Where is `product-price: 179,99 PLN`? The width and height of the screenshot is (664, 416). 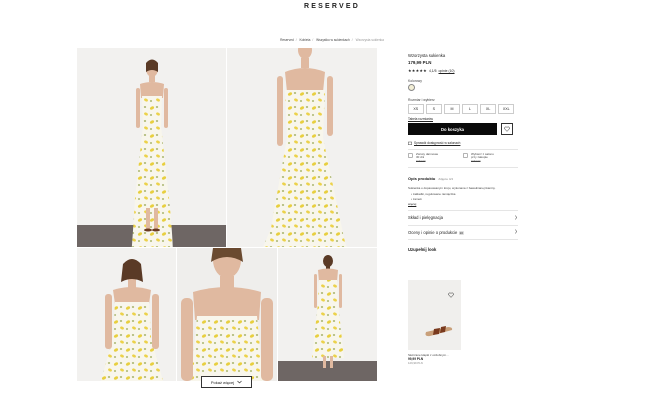
product-price: 179,99 PLN is located at coordinates (420, 62).